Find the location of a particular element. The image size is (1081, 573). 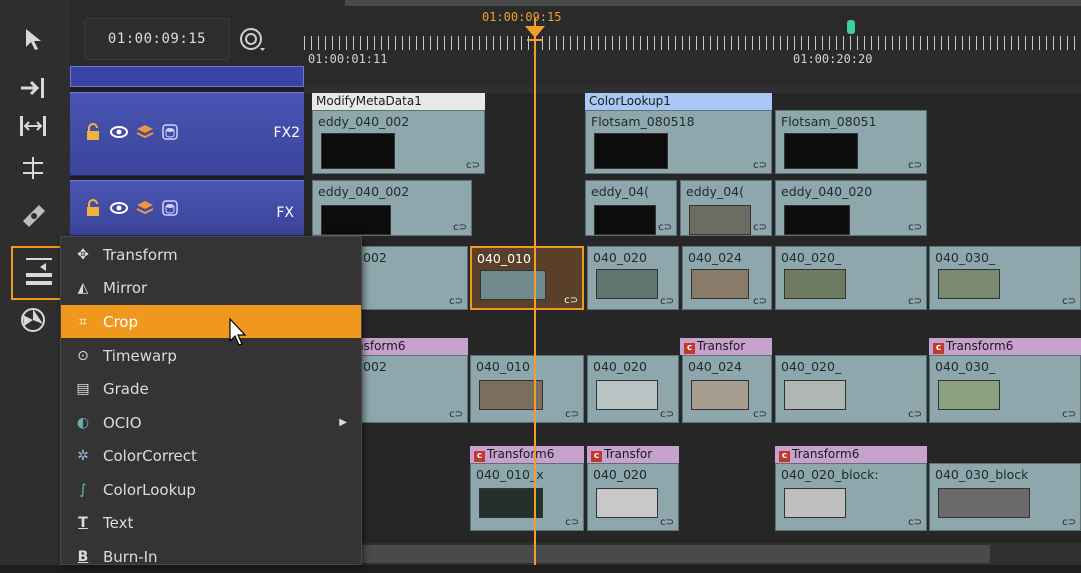

select-tool-icon is located at coordinates (33, 40).